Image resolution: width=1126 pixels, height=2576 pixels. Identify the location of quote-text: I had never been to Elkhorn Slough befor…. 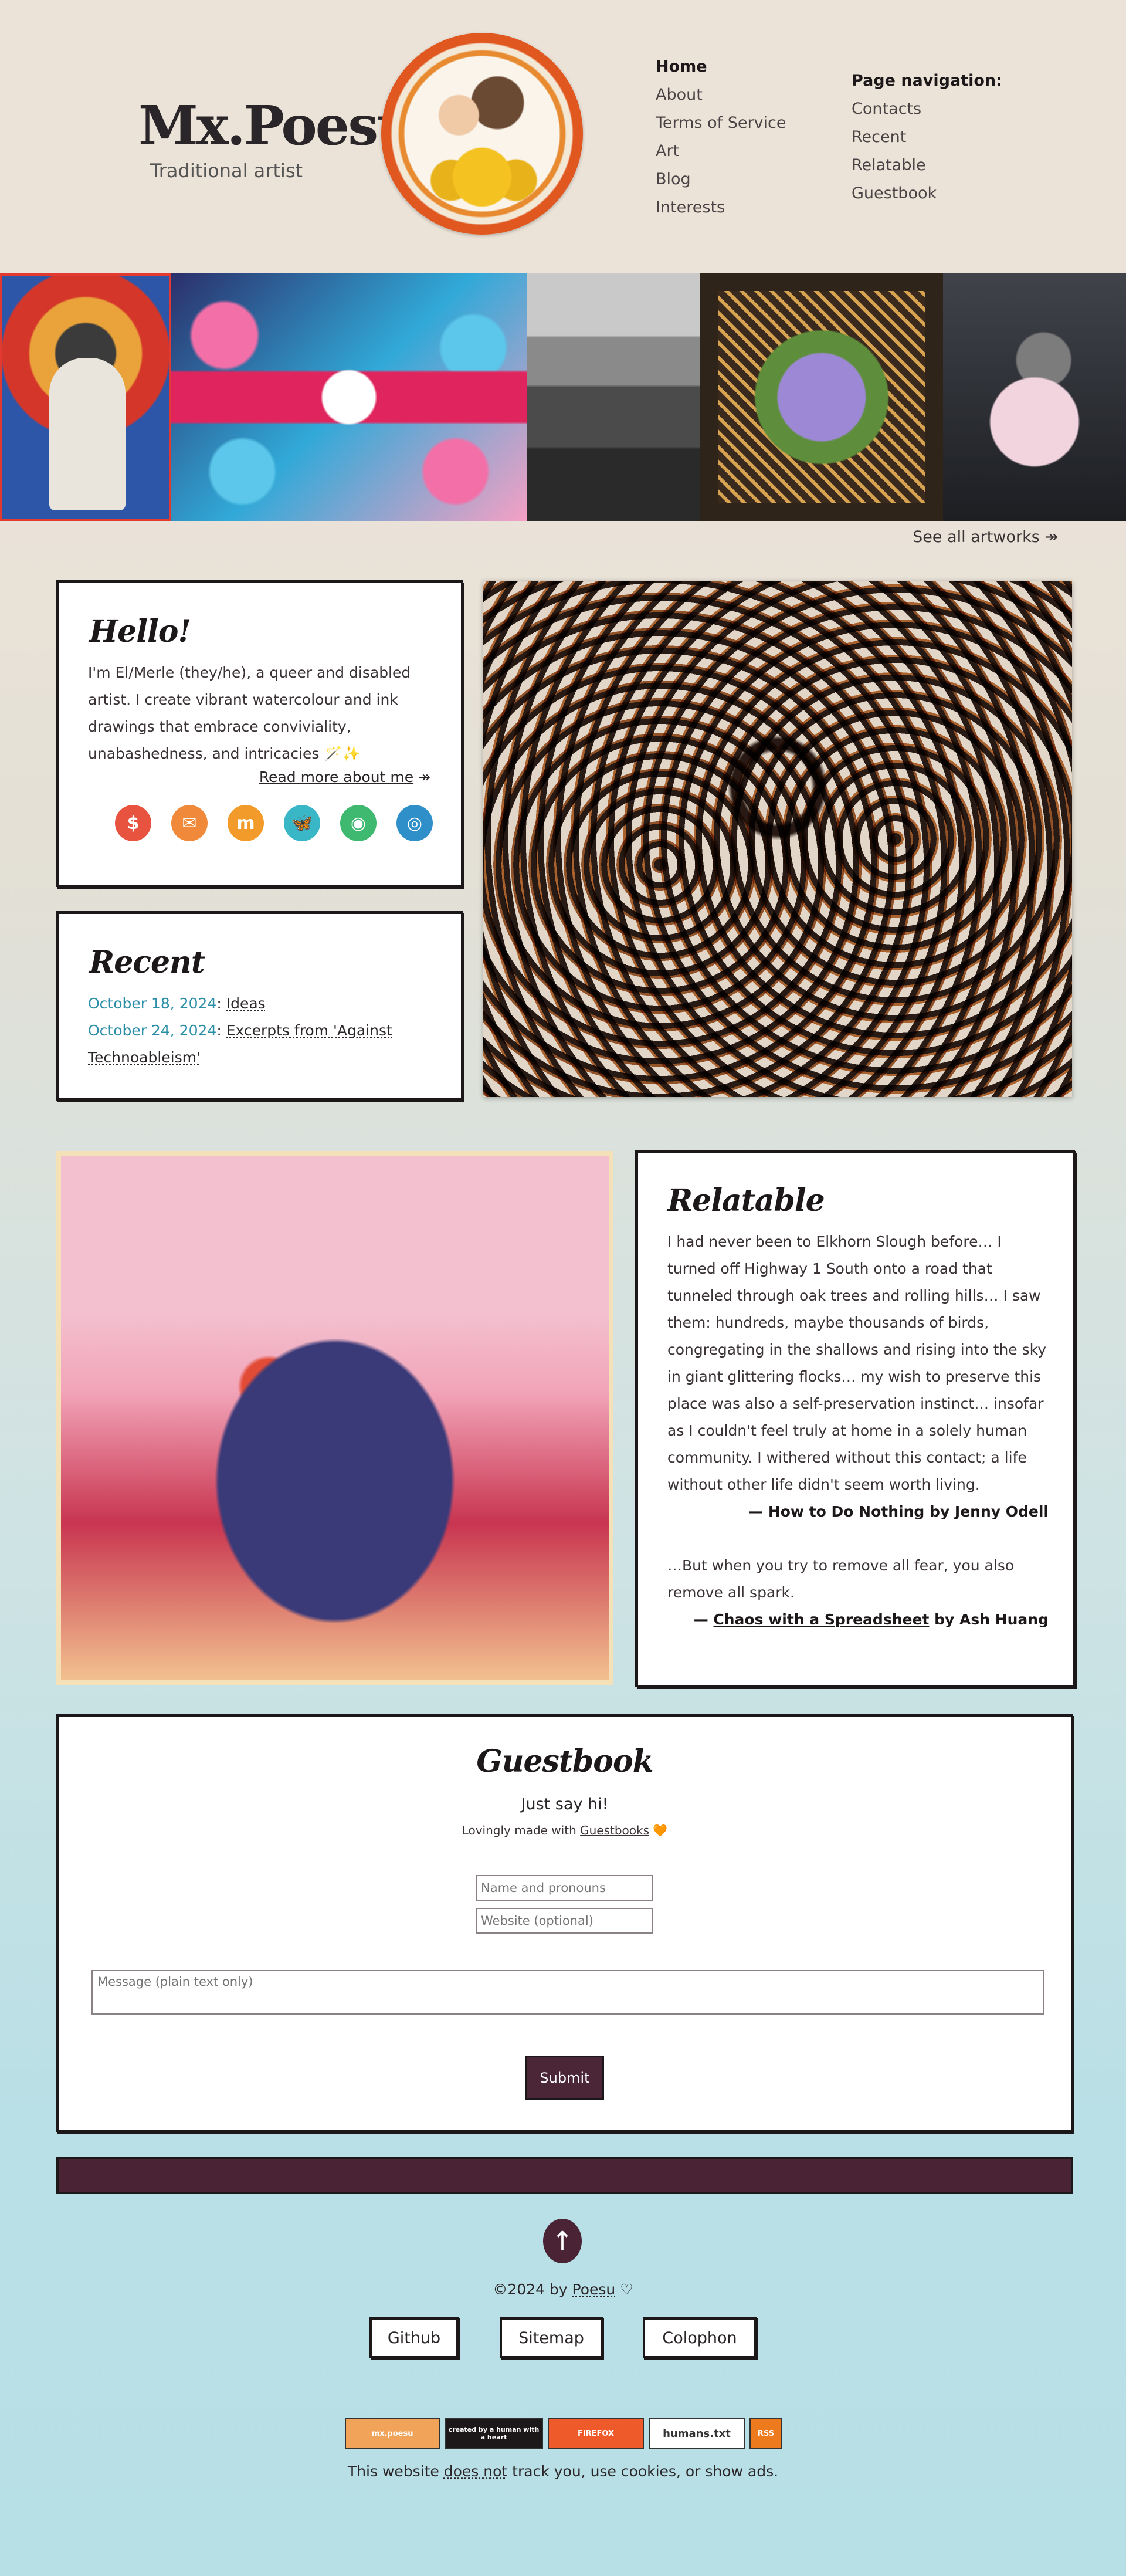
(857, 1363).